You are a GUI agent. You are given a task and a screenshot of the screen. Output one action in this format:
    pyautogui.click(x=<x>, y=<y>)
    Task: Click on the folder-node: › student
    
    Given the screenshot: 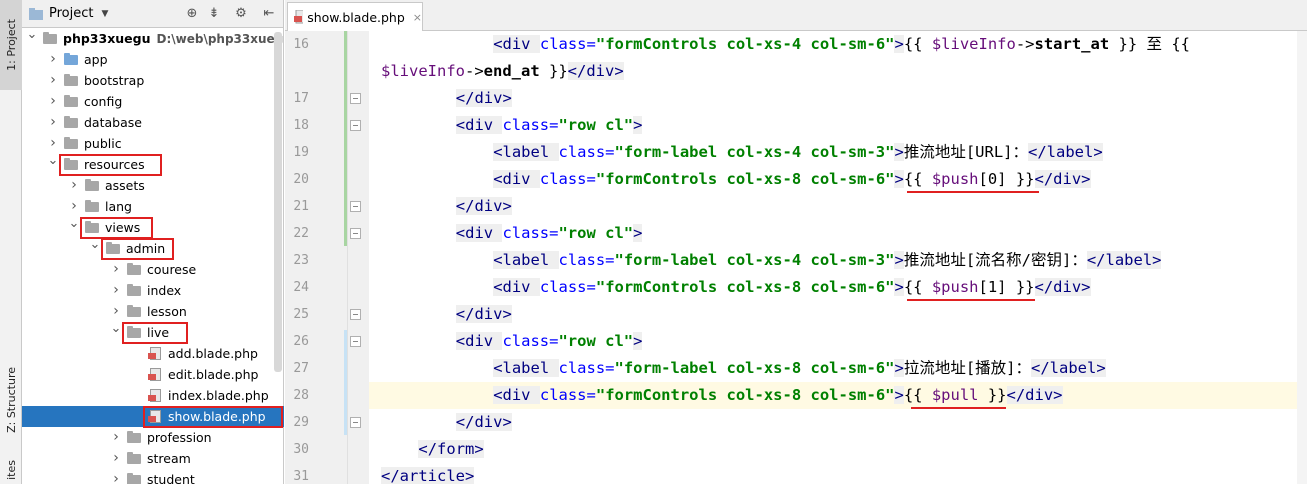 What is the action you would take?
    pyautogui.click(x=153, y=476)
    